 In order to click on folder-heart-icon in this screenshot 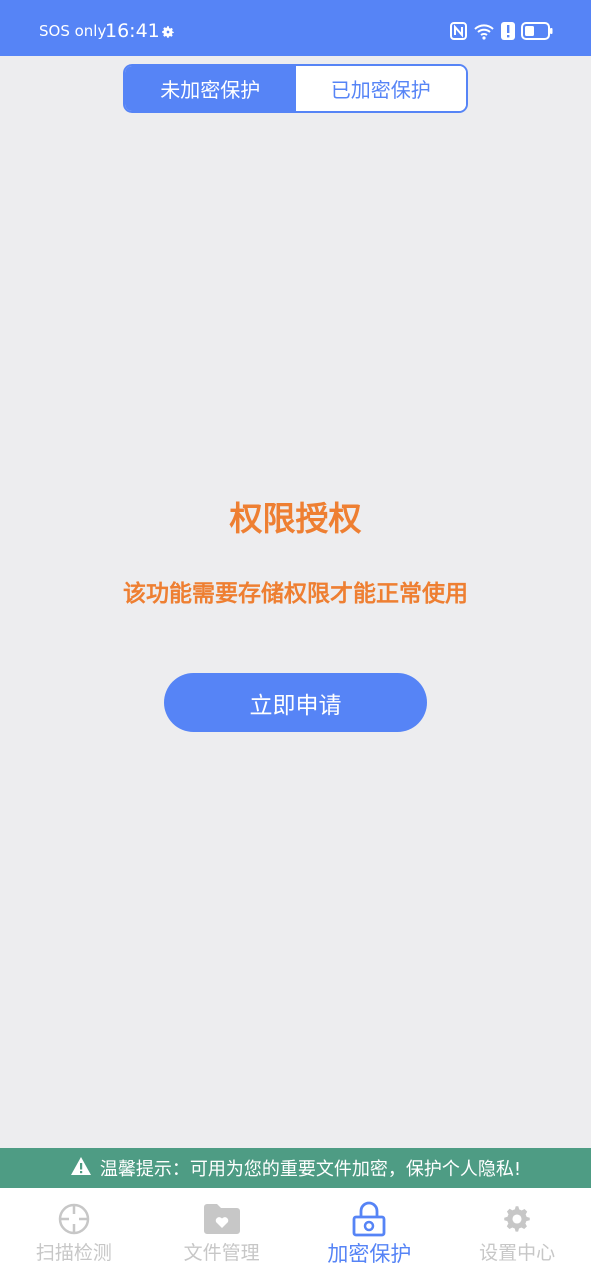, I will do `click(222, 1219)`.